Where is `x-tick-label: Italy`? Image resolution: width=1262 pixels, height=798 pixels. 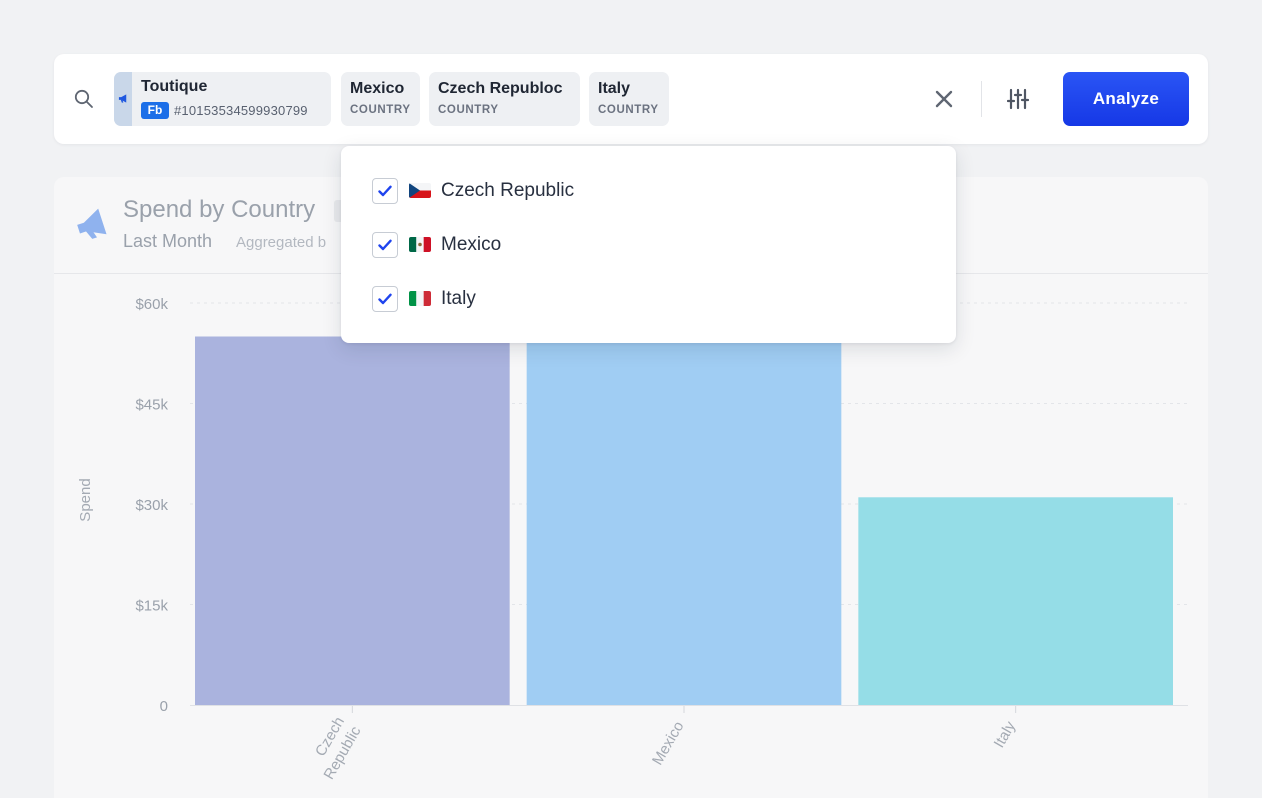 x-tick-label: Italy is located at coordinates (1005, 734).